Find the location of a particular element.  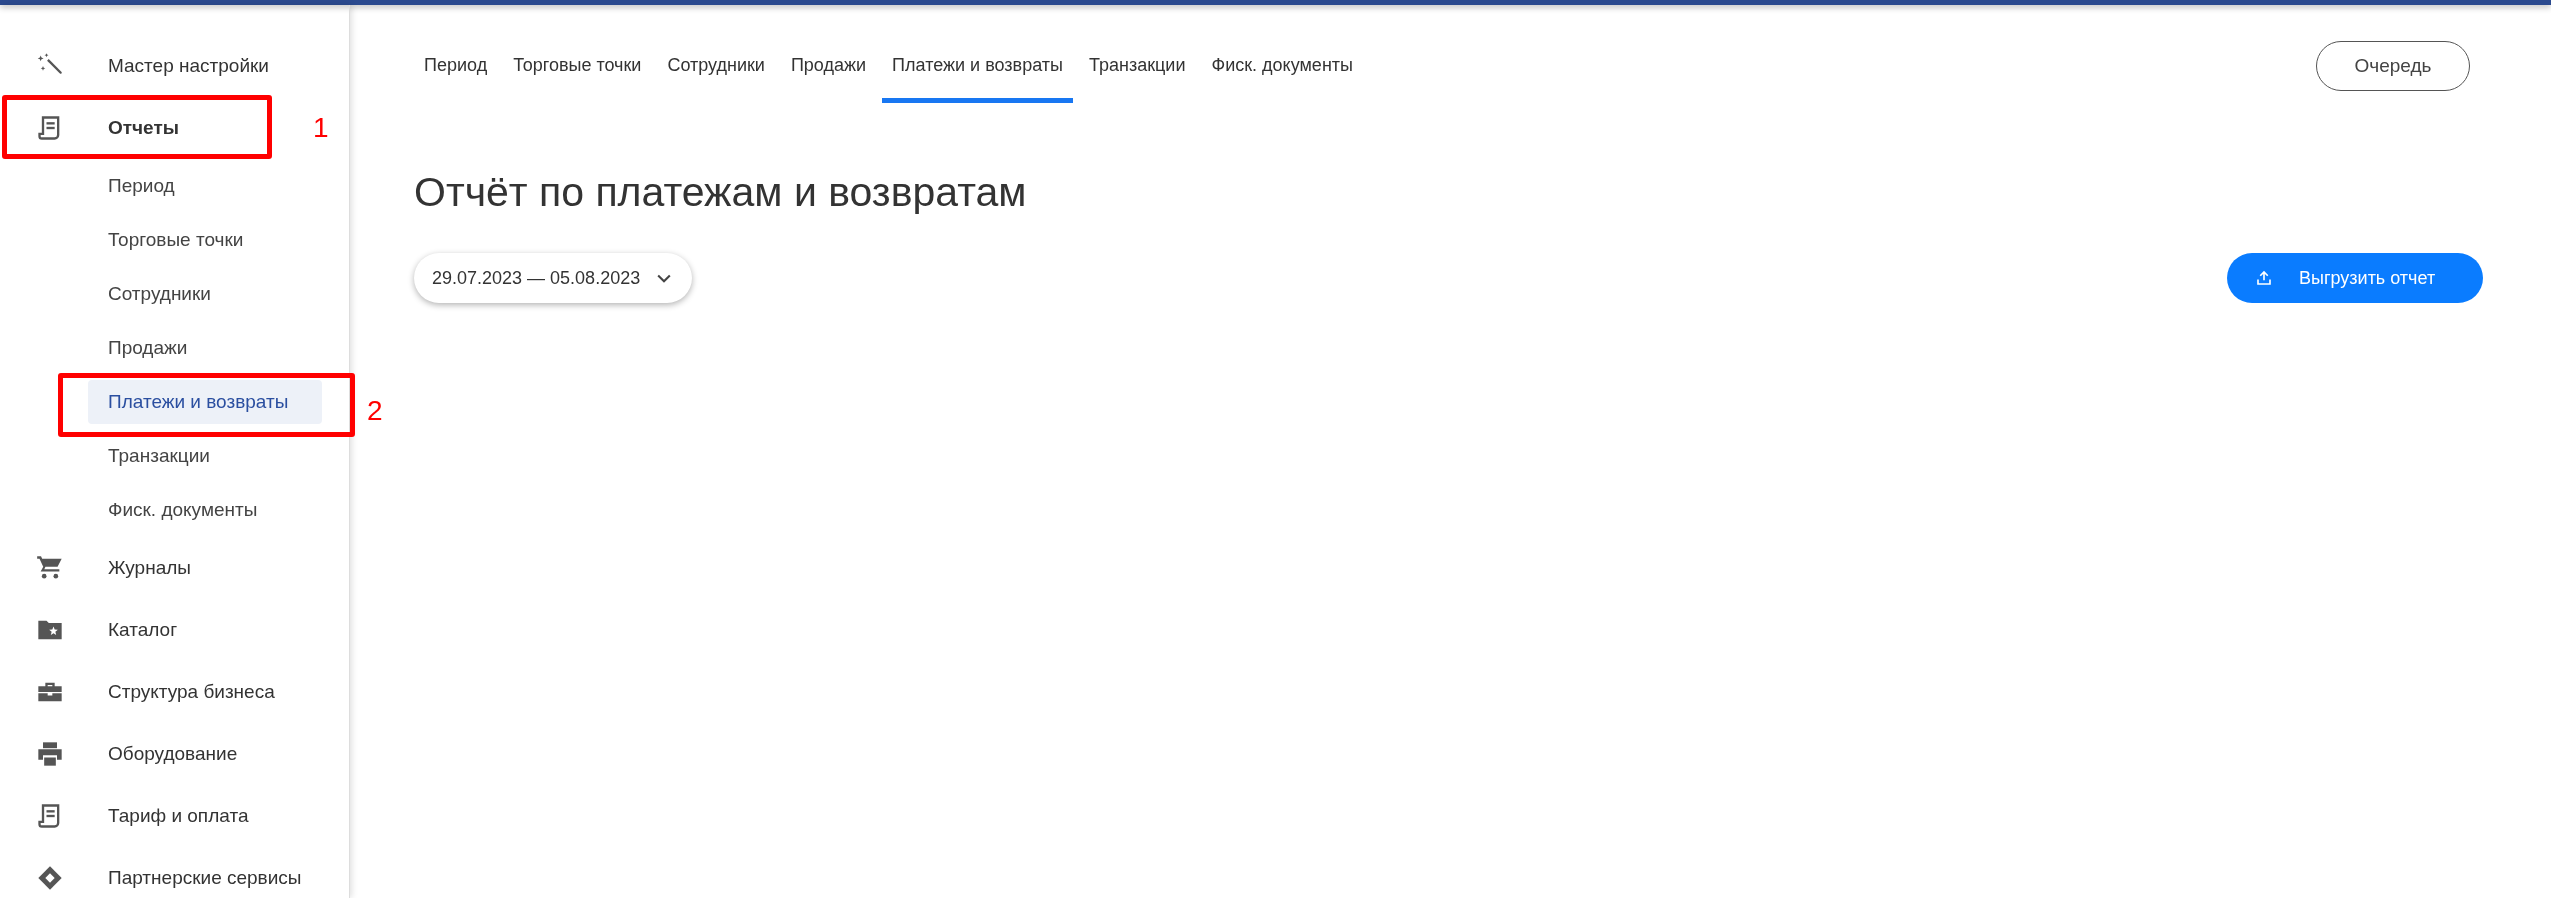

sidebar-item: Каталог is located at coordinates (143, 630).